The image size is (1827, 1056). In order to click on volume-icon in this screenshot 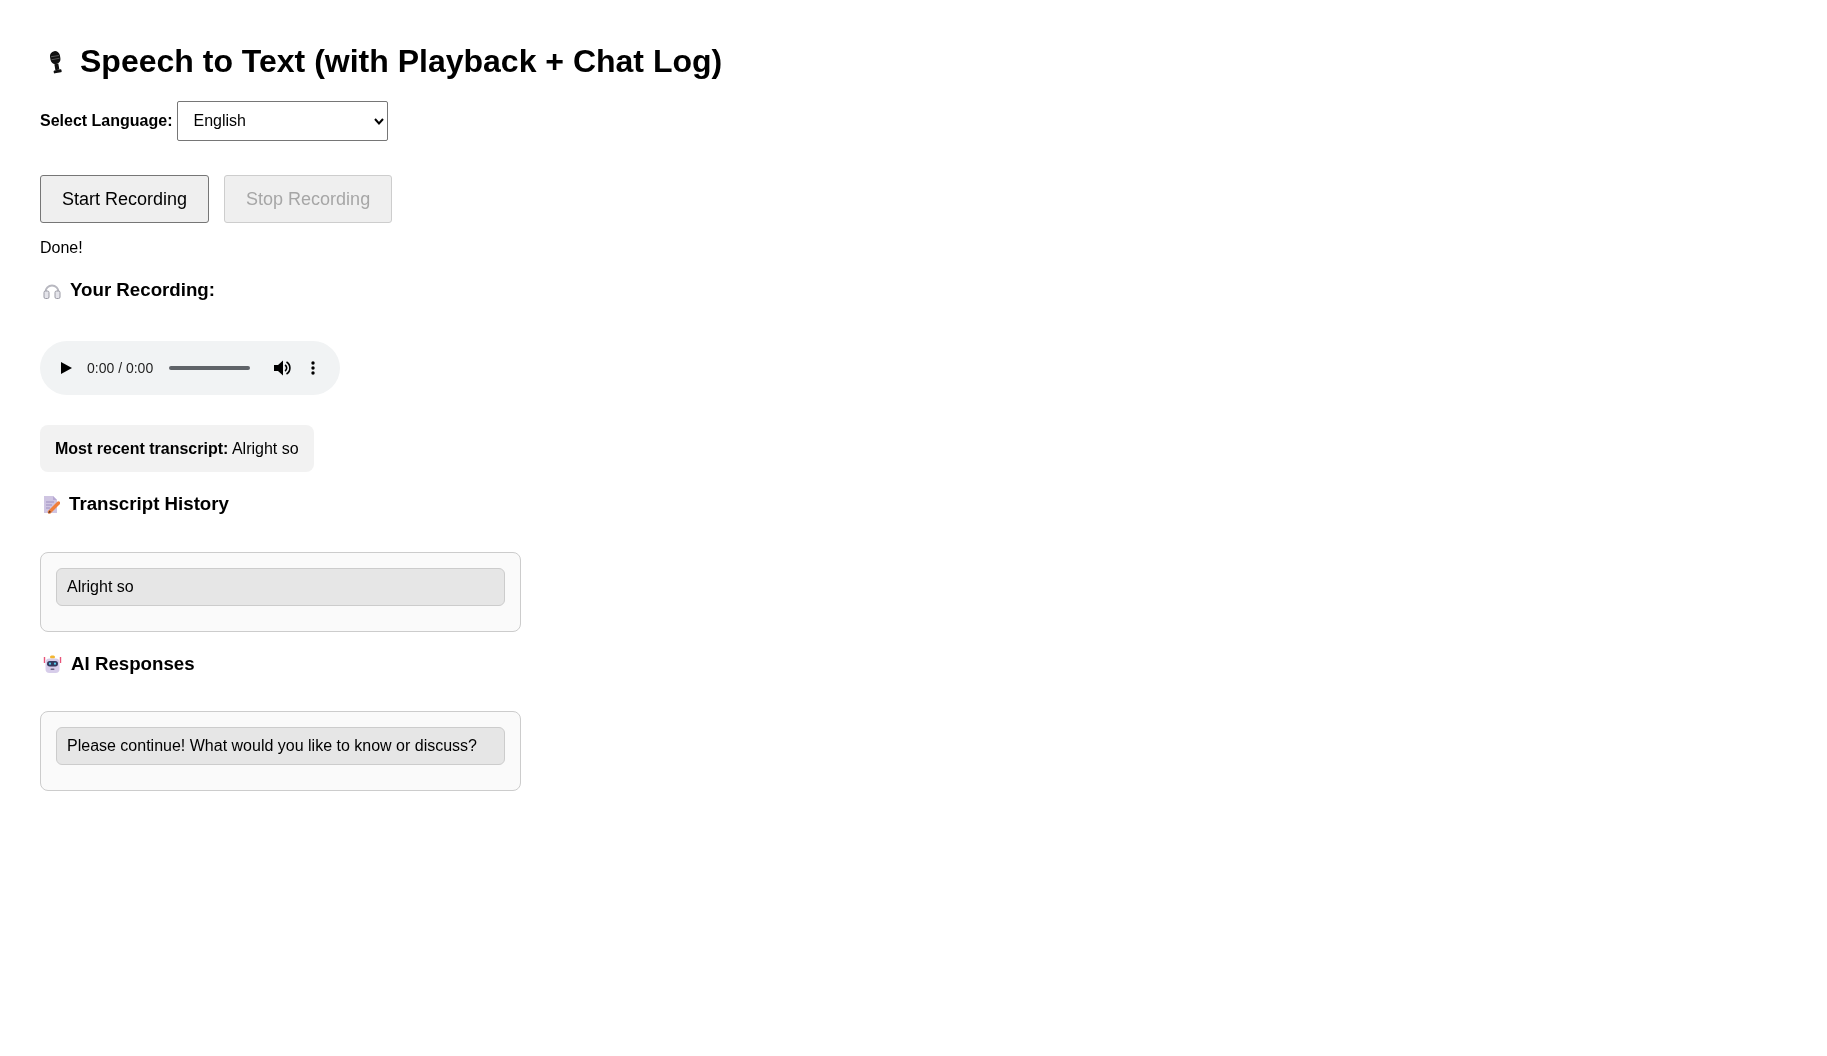, I will do `click(283, 368)`.